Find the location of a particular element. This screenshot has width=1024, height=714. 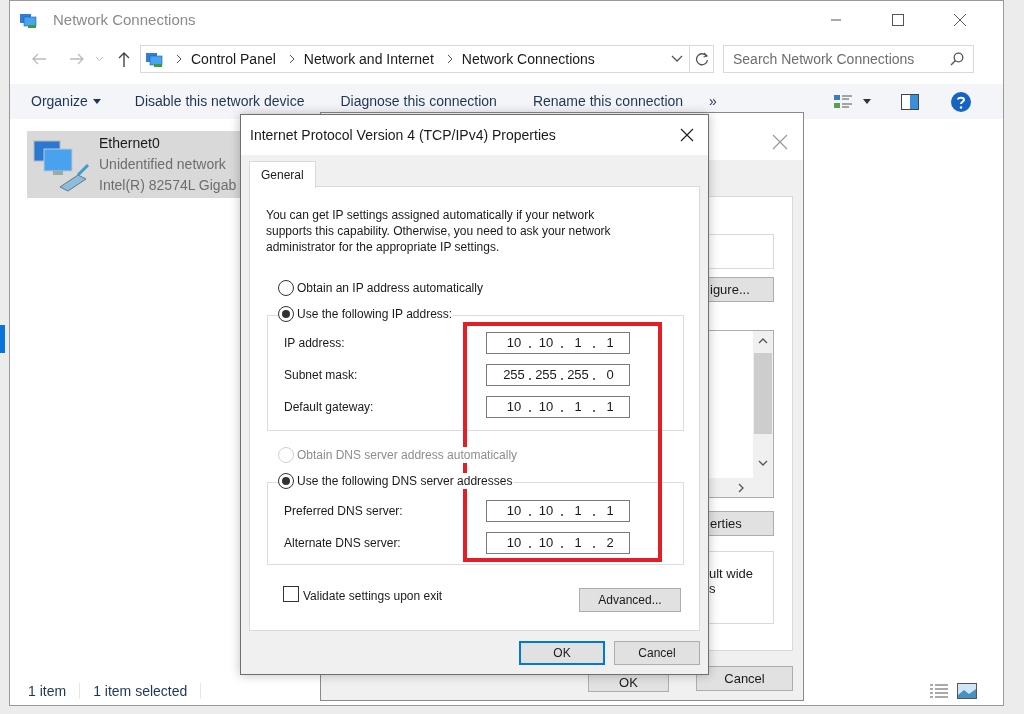

search-icon is located at coordinates (957, 59).